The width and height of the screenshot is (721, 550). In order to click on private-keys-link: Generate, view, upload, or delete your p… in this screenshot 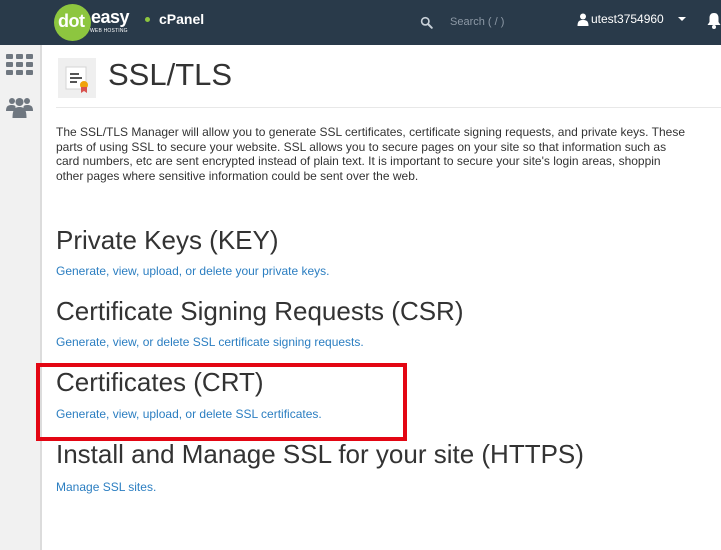, I will do `click(193, 271)`.